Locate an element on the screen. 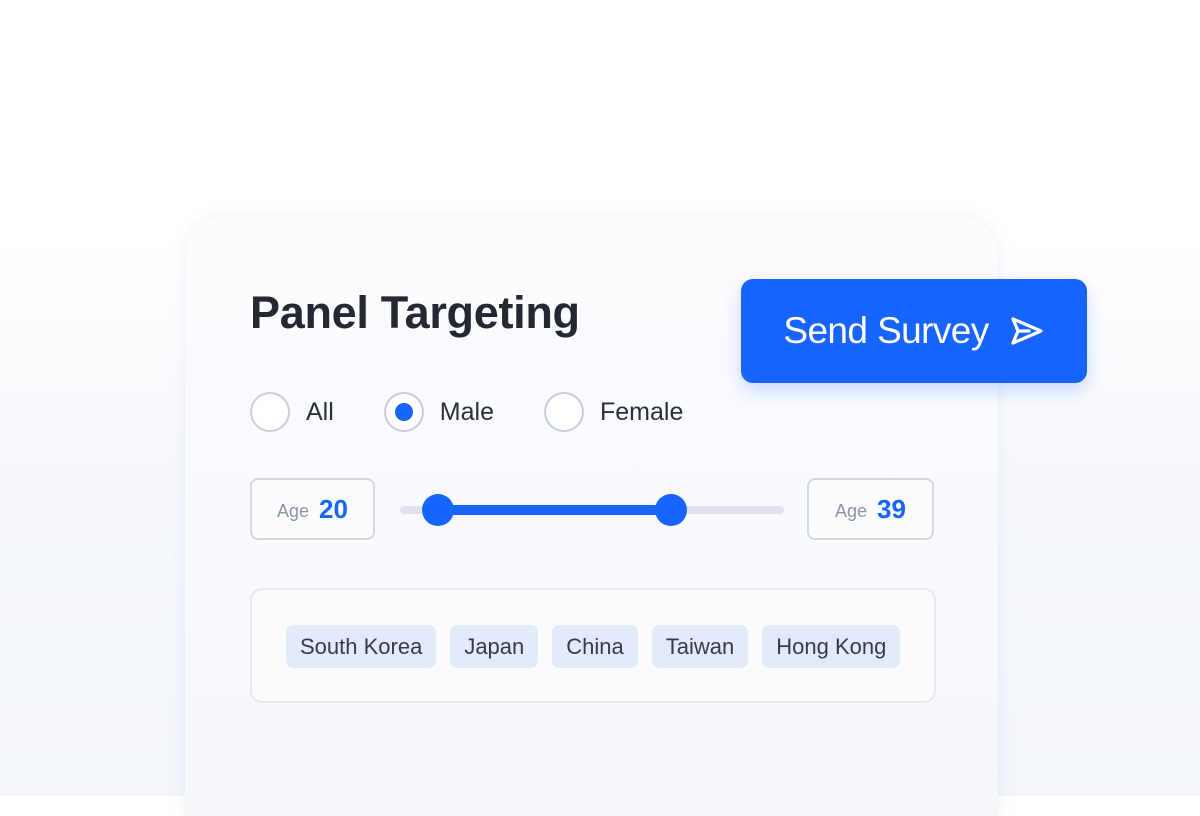 The width and height of the screenshot is (1200, 816). radio-option-female: Female is located at coordinates (613, 412).